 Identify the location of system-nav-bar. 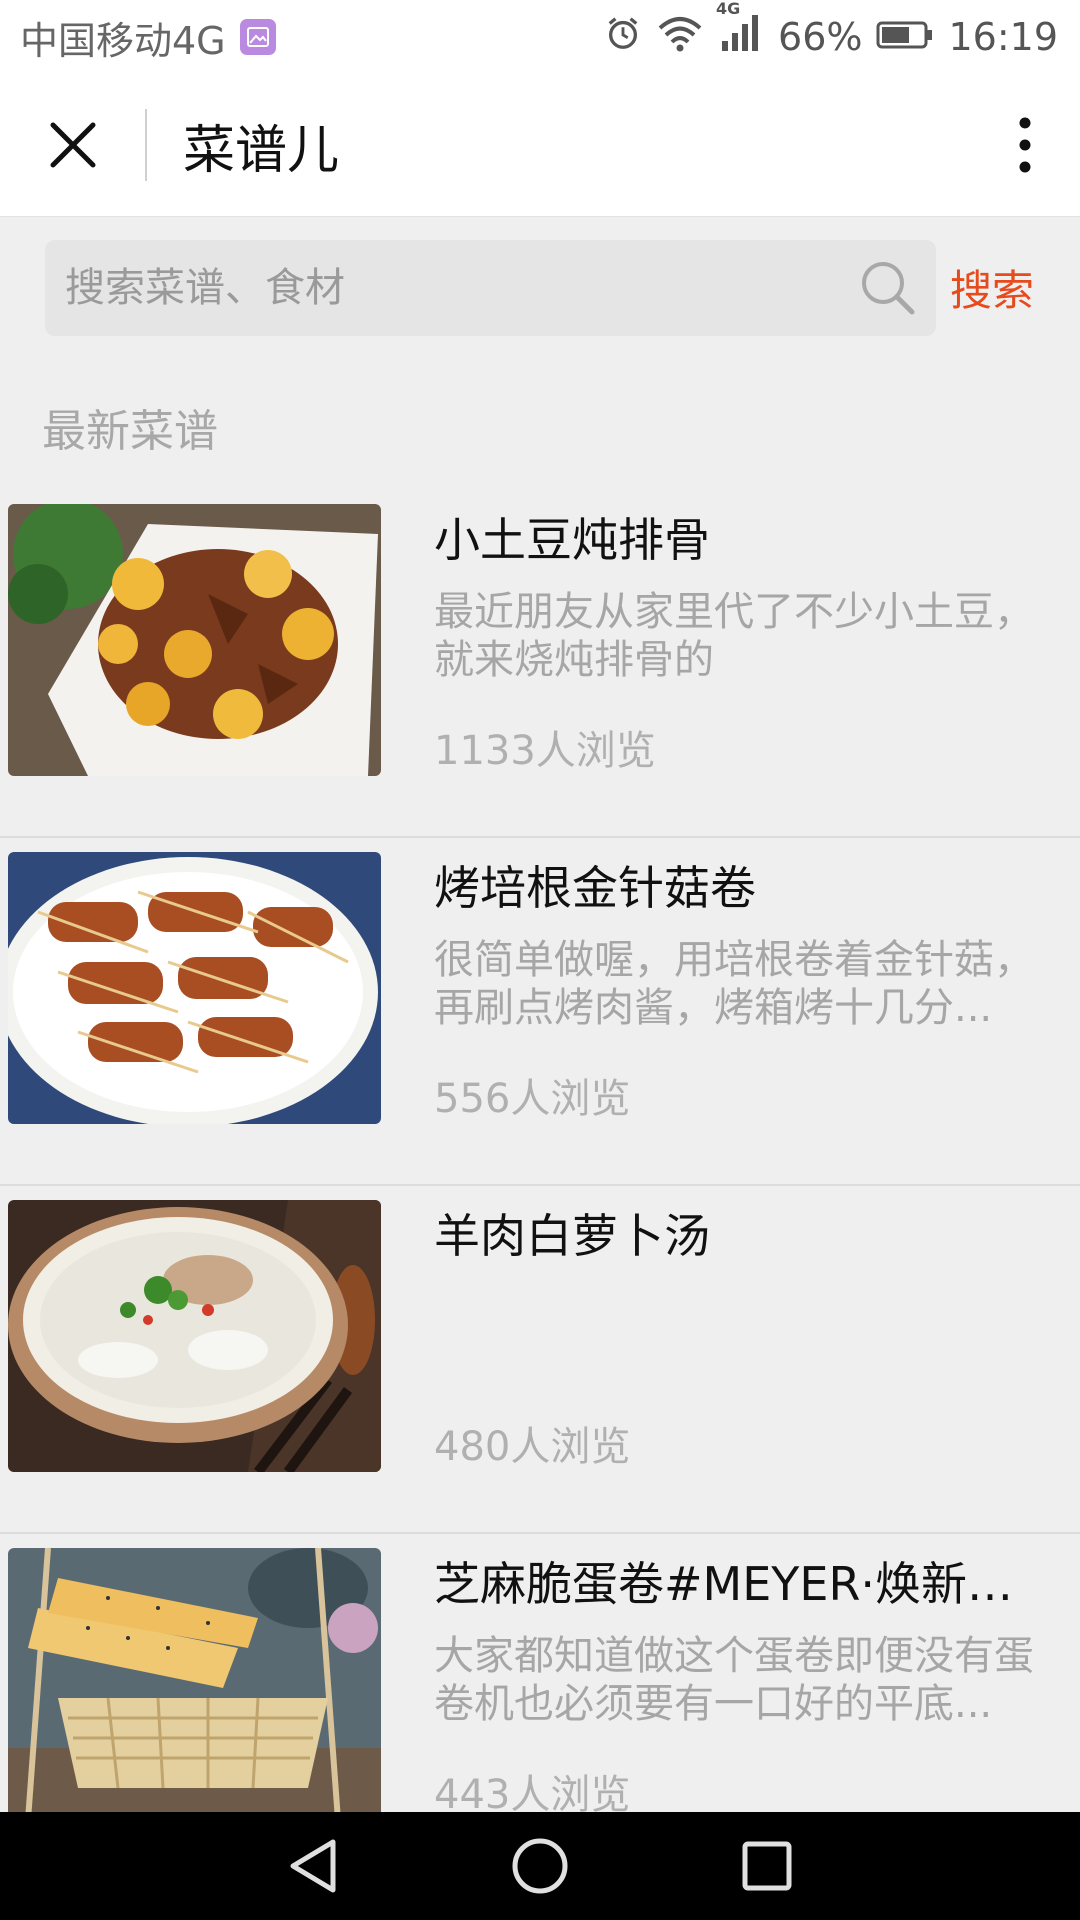
(540, 1866).